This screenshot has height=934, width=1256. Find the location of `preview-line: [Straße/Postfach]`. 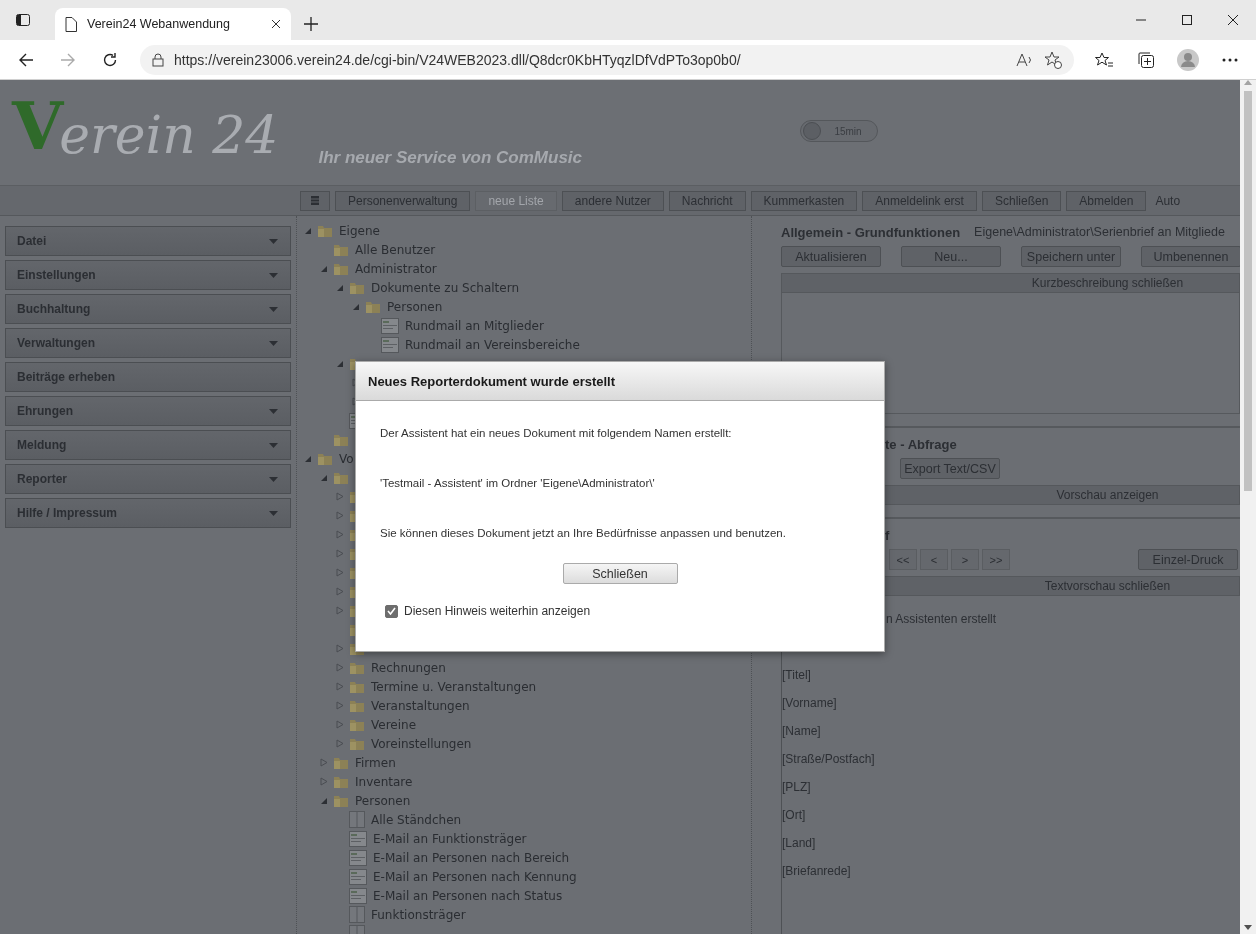

preview-line: [Straße/Postfach] is located at coordinates (829, 760).